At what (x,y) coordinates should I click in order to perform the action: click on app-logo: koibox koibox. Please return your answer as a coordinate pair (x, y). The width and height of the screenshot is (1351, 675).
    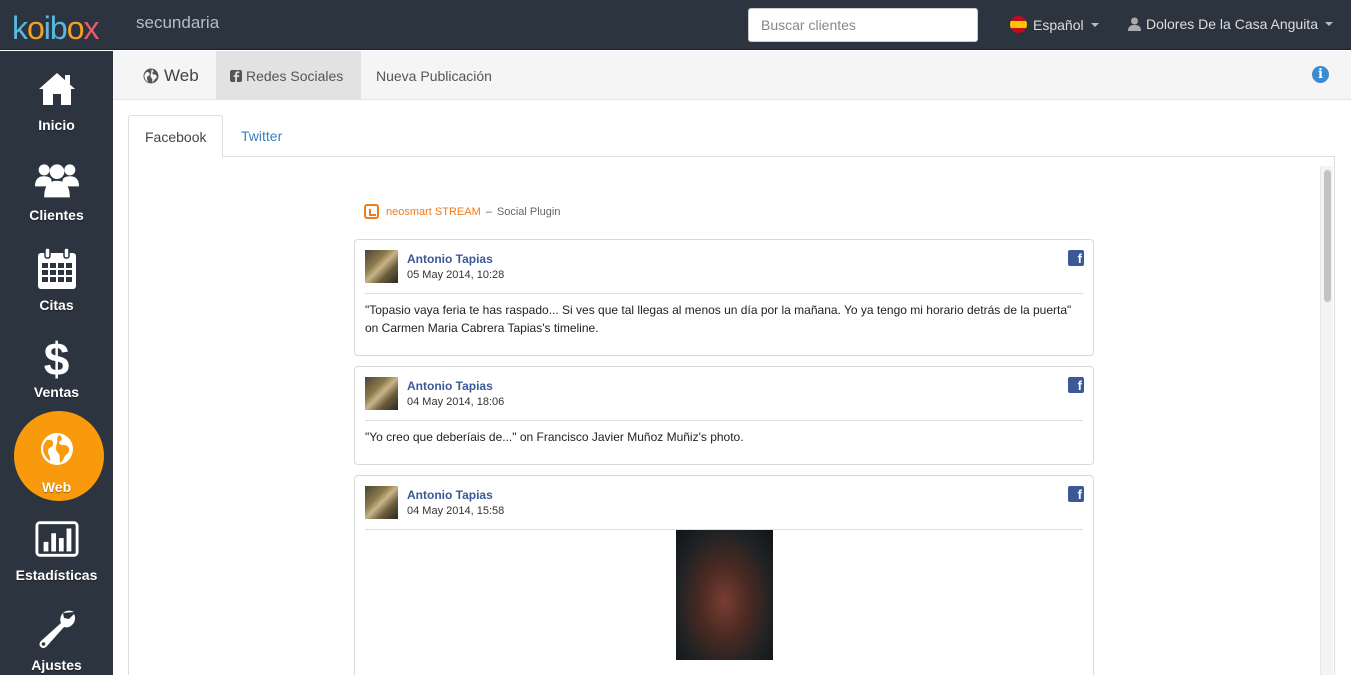
    Looking at the image, I should click on (58, 26).